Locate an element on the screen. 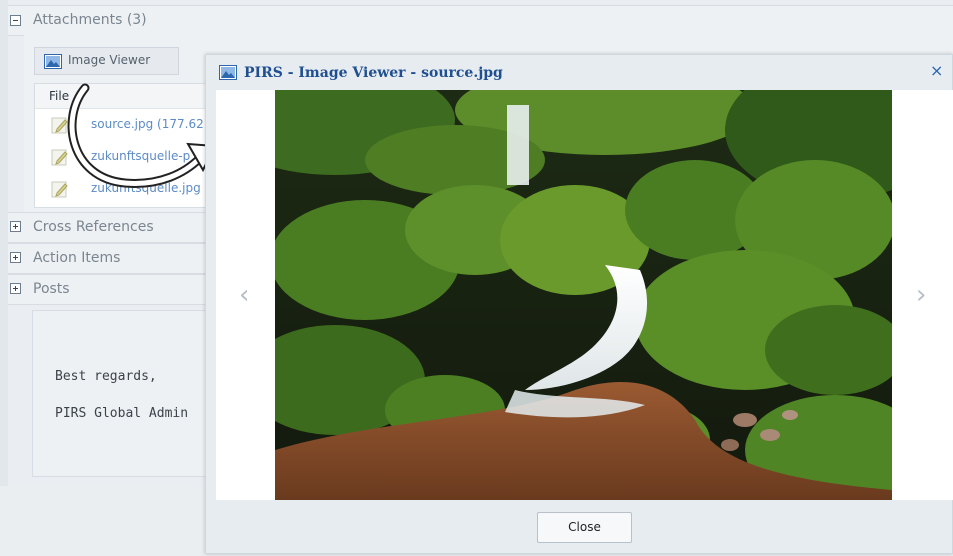 The width and height of the screenshot is (953, 556). left-gutter is located at coordinates (4, 243).